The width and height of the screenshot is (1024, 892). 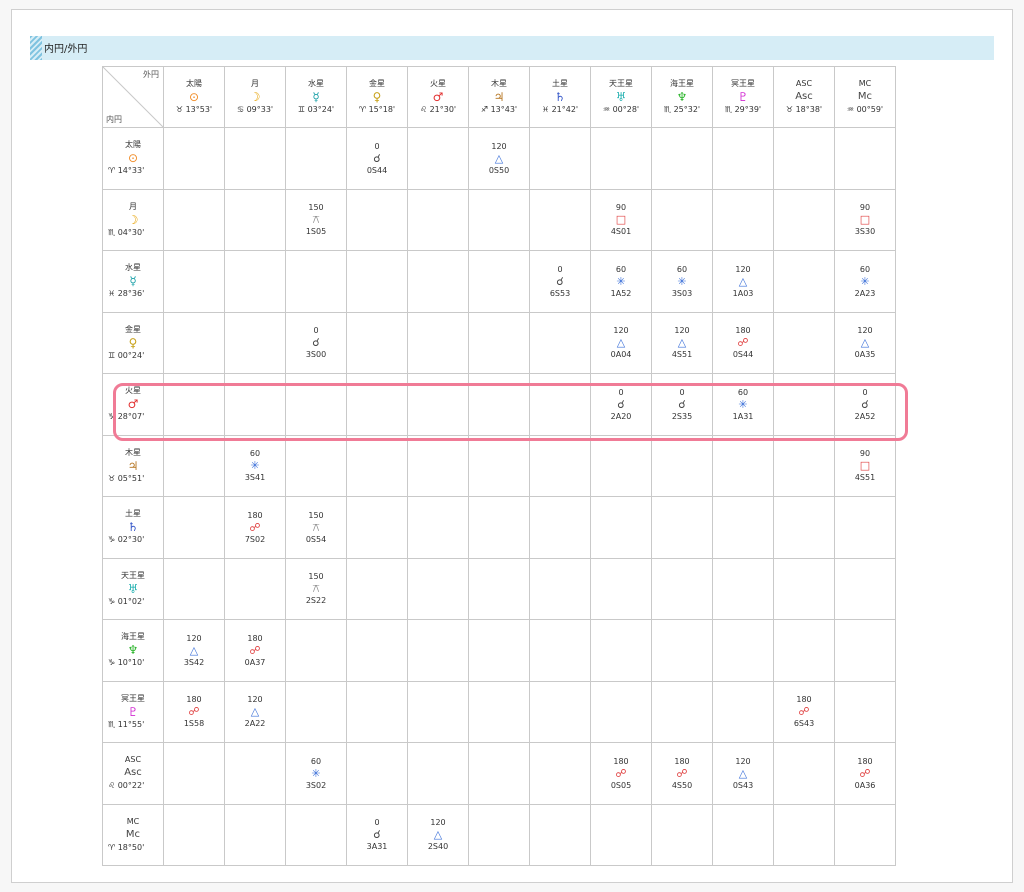 What do you see at coordinates (114, 119) in the screenshot?
I see `inner-circle-label: 内円` at bounding box center [114, 119].